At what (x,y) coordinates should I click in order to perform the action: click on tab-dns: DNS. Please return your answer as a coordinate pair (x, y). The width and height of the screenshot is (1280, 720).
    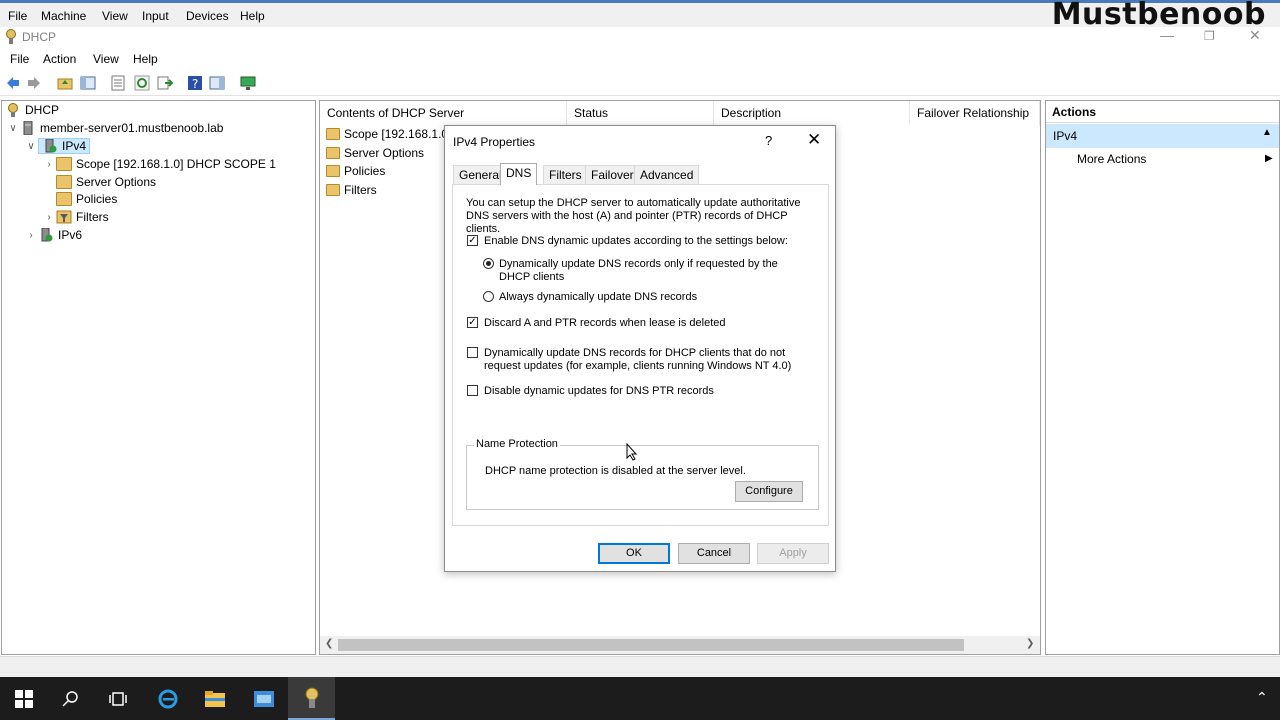
    Looking at the image, I should click on (519, 174).